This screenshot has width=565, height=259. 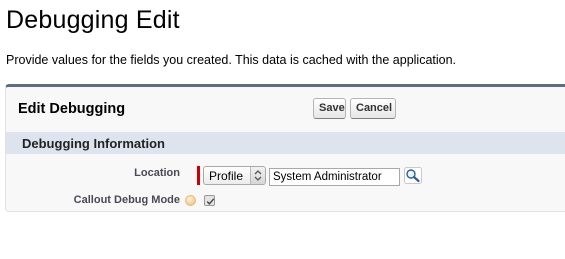 I want to click on callout-debug-mode-label: Callout Debug Mode, so click(x=126, y=200).